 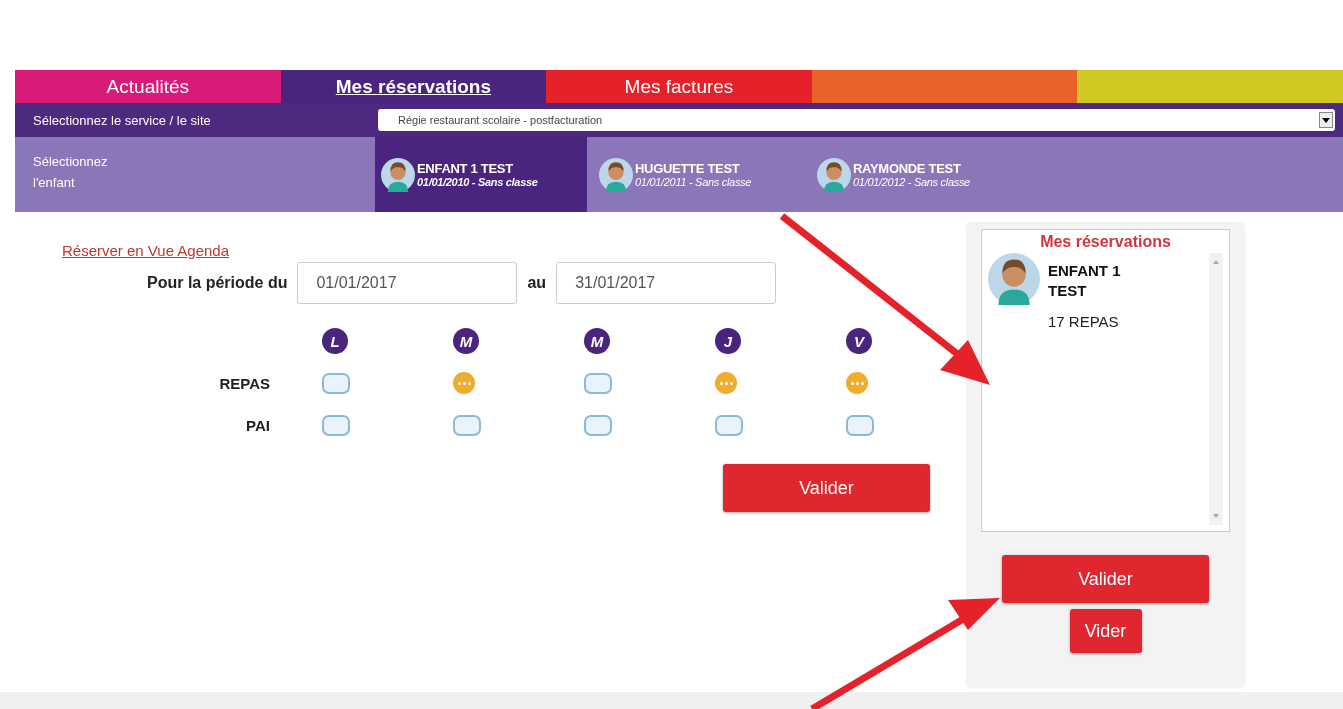 What do you see at coordinates (335, 341) in the screenshot?
I see `day-badge: L` at bounding box center [335, 341].